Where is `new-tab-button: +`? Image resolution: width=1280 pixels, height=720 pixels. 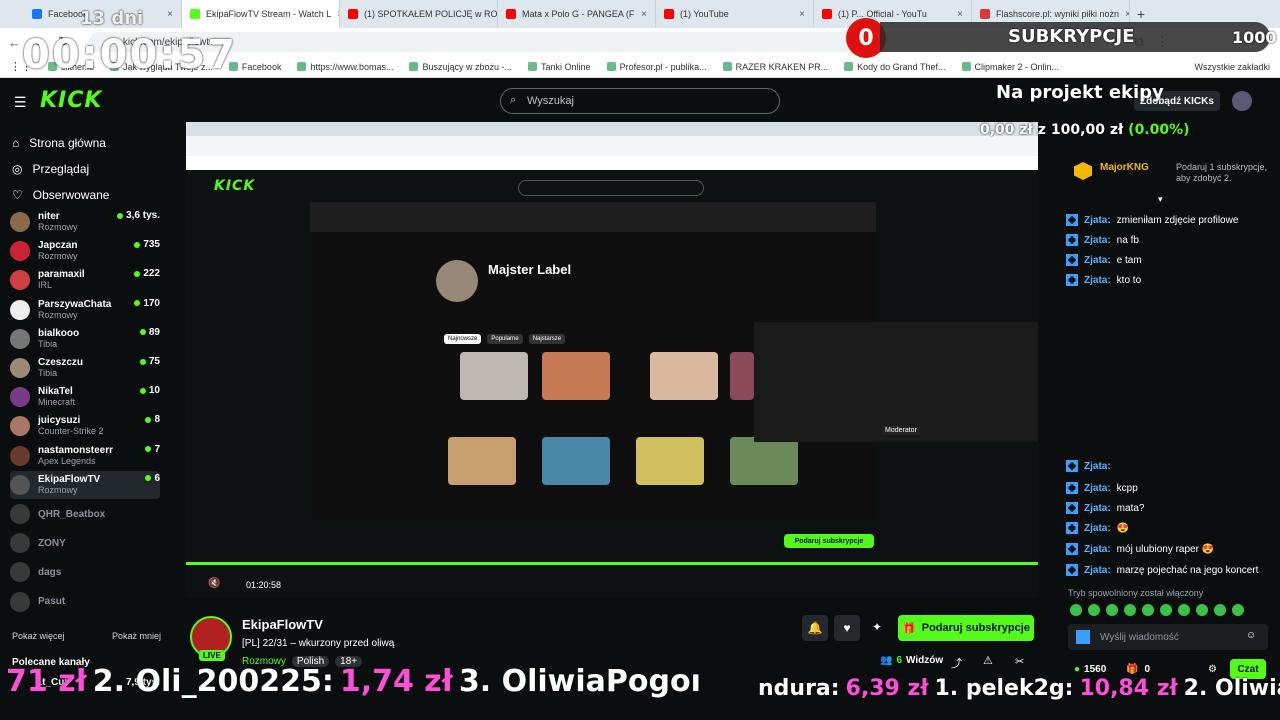
new-tab-button: + is located at coordinates (1141, 14).